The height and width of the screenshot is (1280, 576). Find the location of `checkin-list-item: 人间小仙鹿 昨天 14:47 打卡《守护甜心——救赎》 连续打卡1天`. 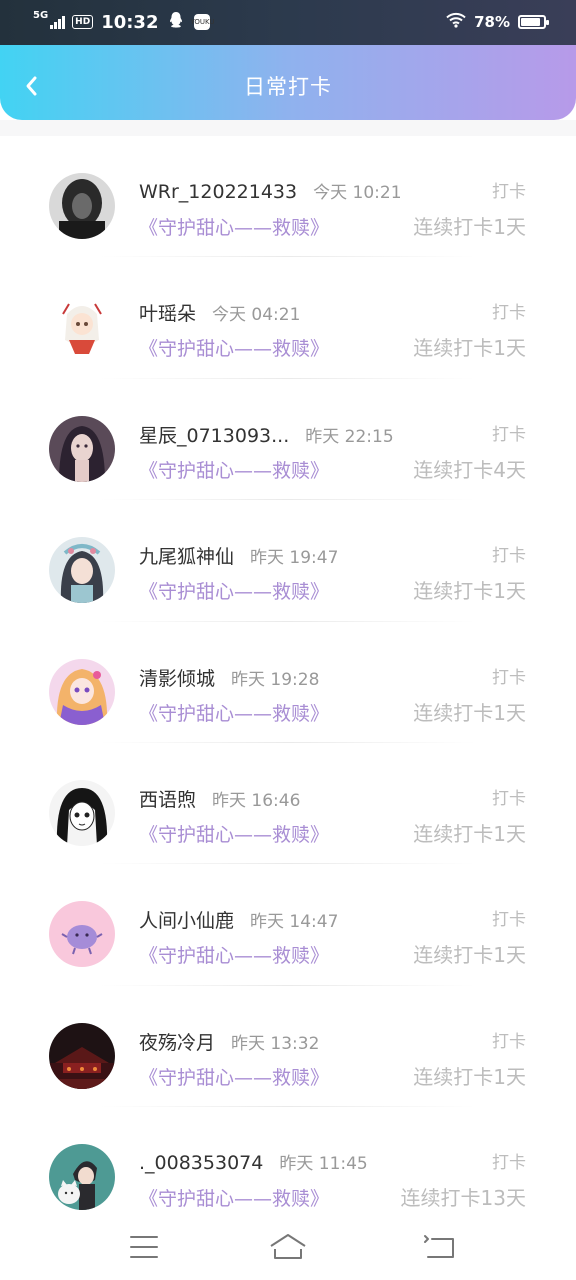

checkin-list-item: 人间小仙鹿 昨天 14:47 打卡《守护甜心——救赎》 连续打卡1天 is located at coordinates (288, 925).